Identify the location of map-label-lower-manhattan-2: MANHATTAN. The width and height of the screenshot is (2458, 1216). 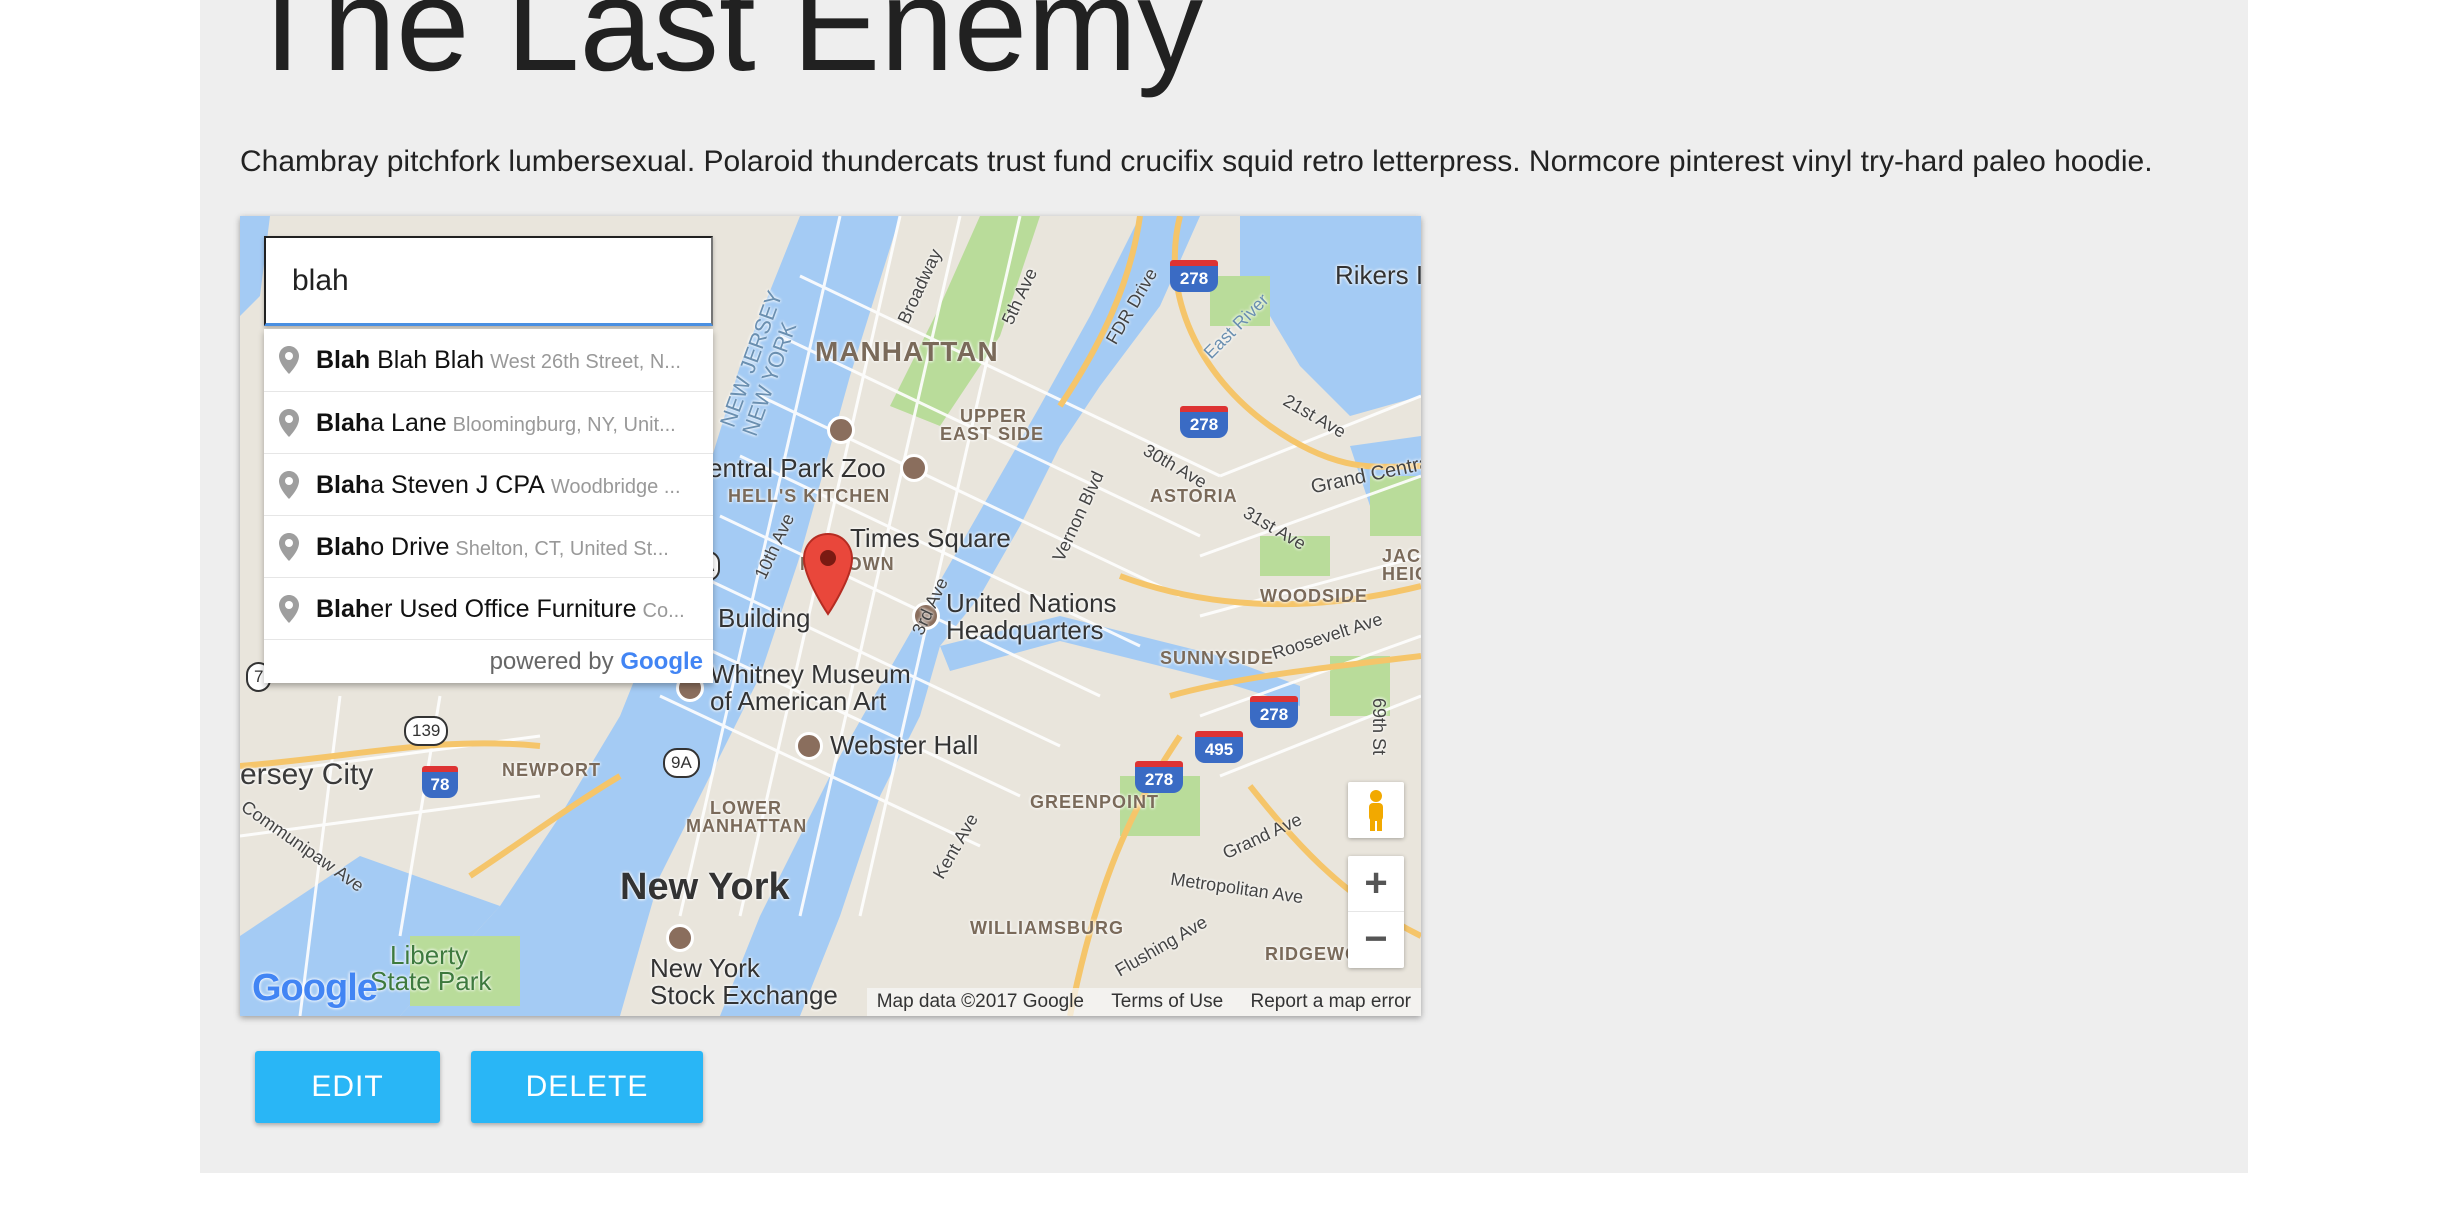
(747, 826).